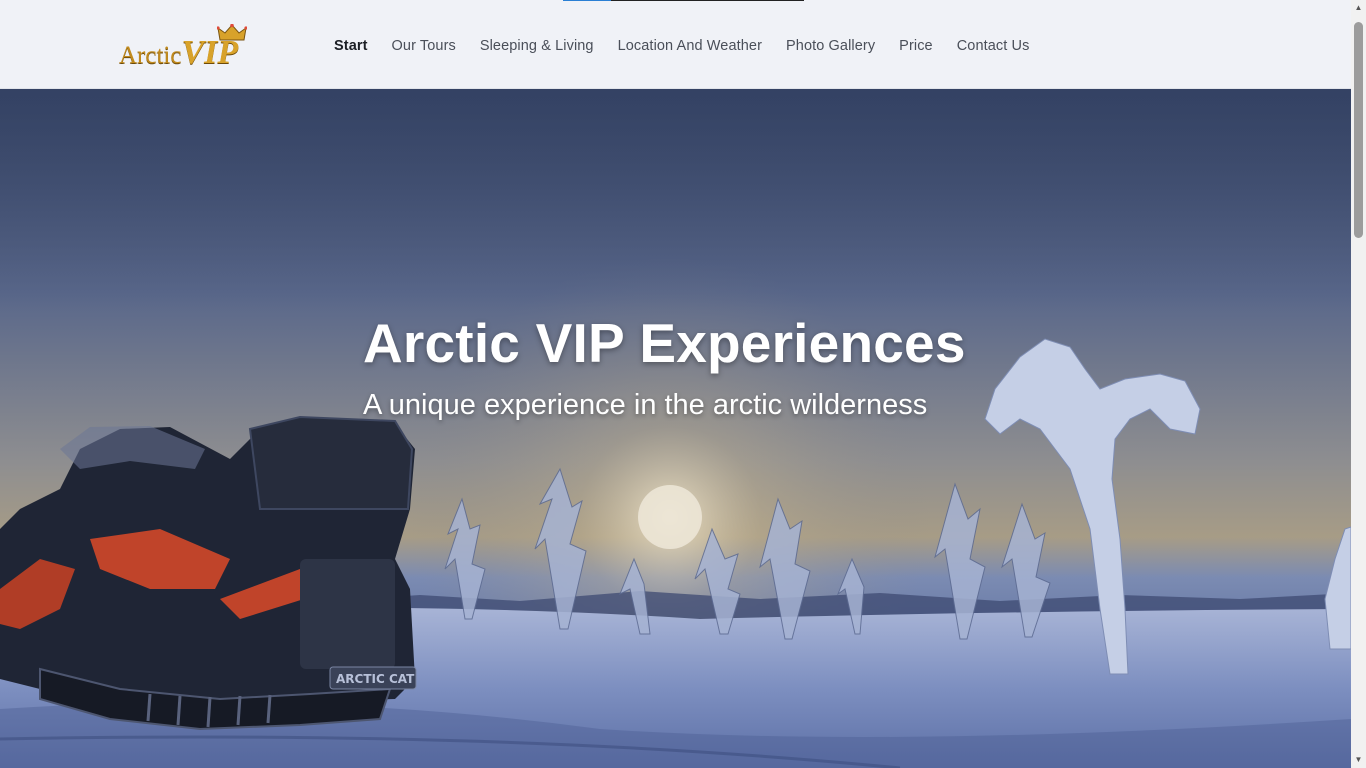 The height and width of the screenshot is (768, 1366). What do you see at coordinates (150, 55) in the screenshot?
I see `logo-word-arctic: Arctic` at bounding box center [150, 55].